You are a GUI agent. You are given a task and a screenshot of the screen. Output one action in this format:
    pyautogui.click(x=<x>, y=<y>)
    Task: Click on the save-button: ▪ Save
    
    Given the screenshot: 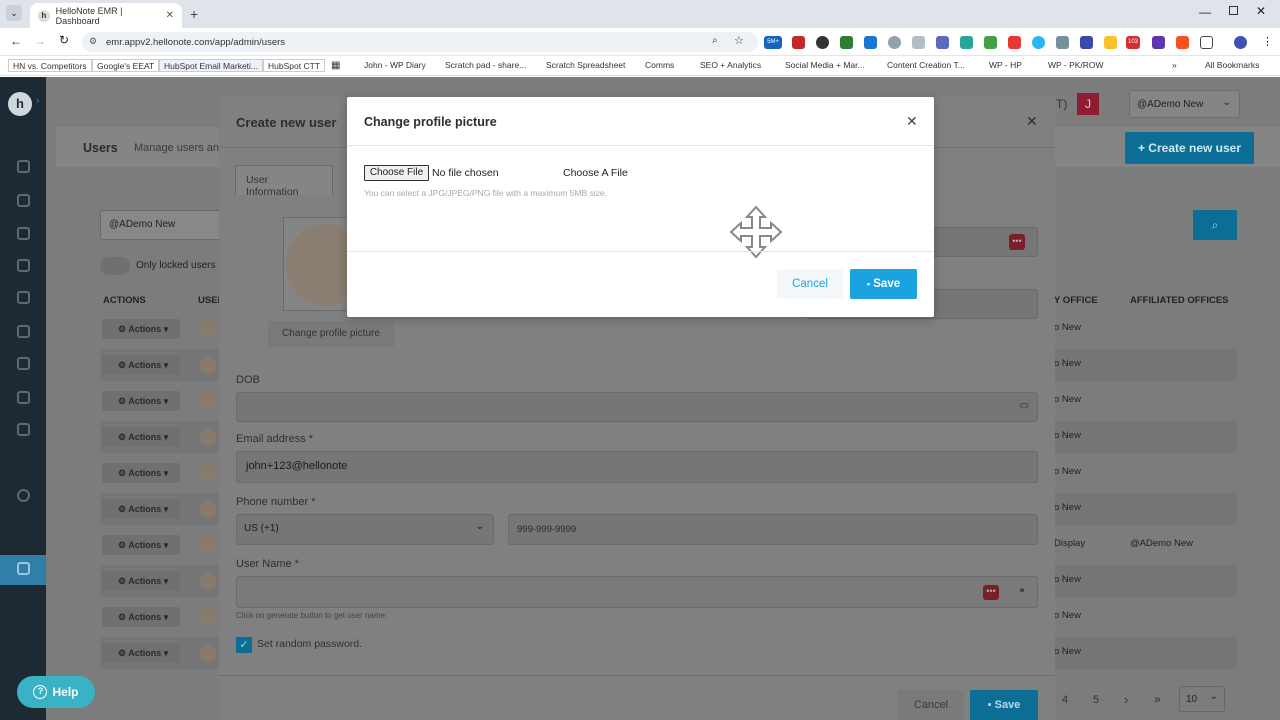 What is the action you would take?
    pyautogui.click(x=883, y=284)
    